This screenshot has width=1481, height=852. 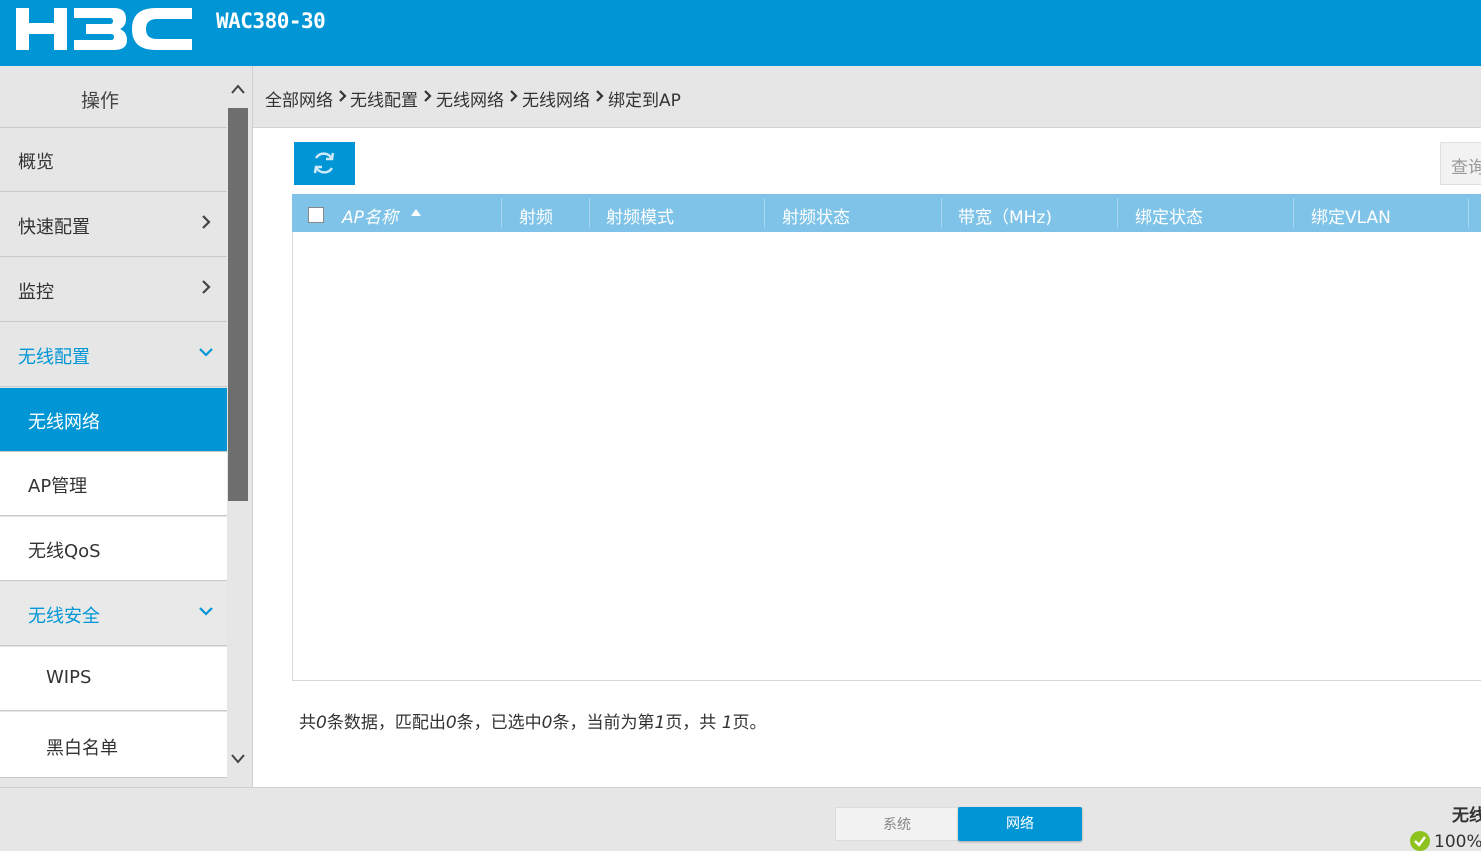 I want to click on sidebar-item-label: 快速配置, so click(x=54, y=227).